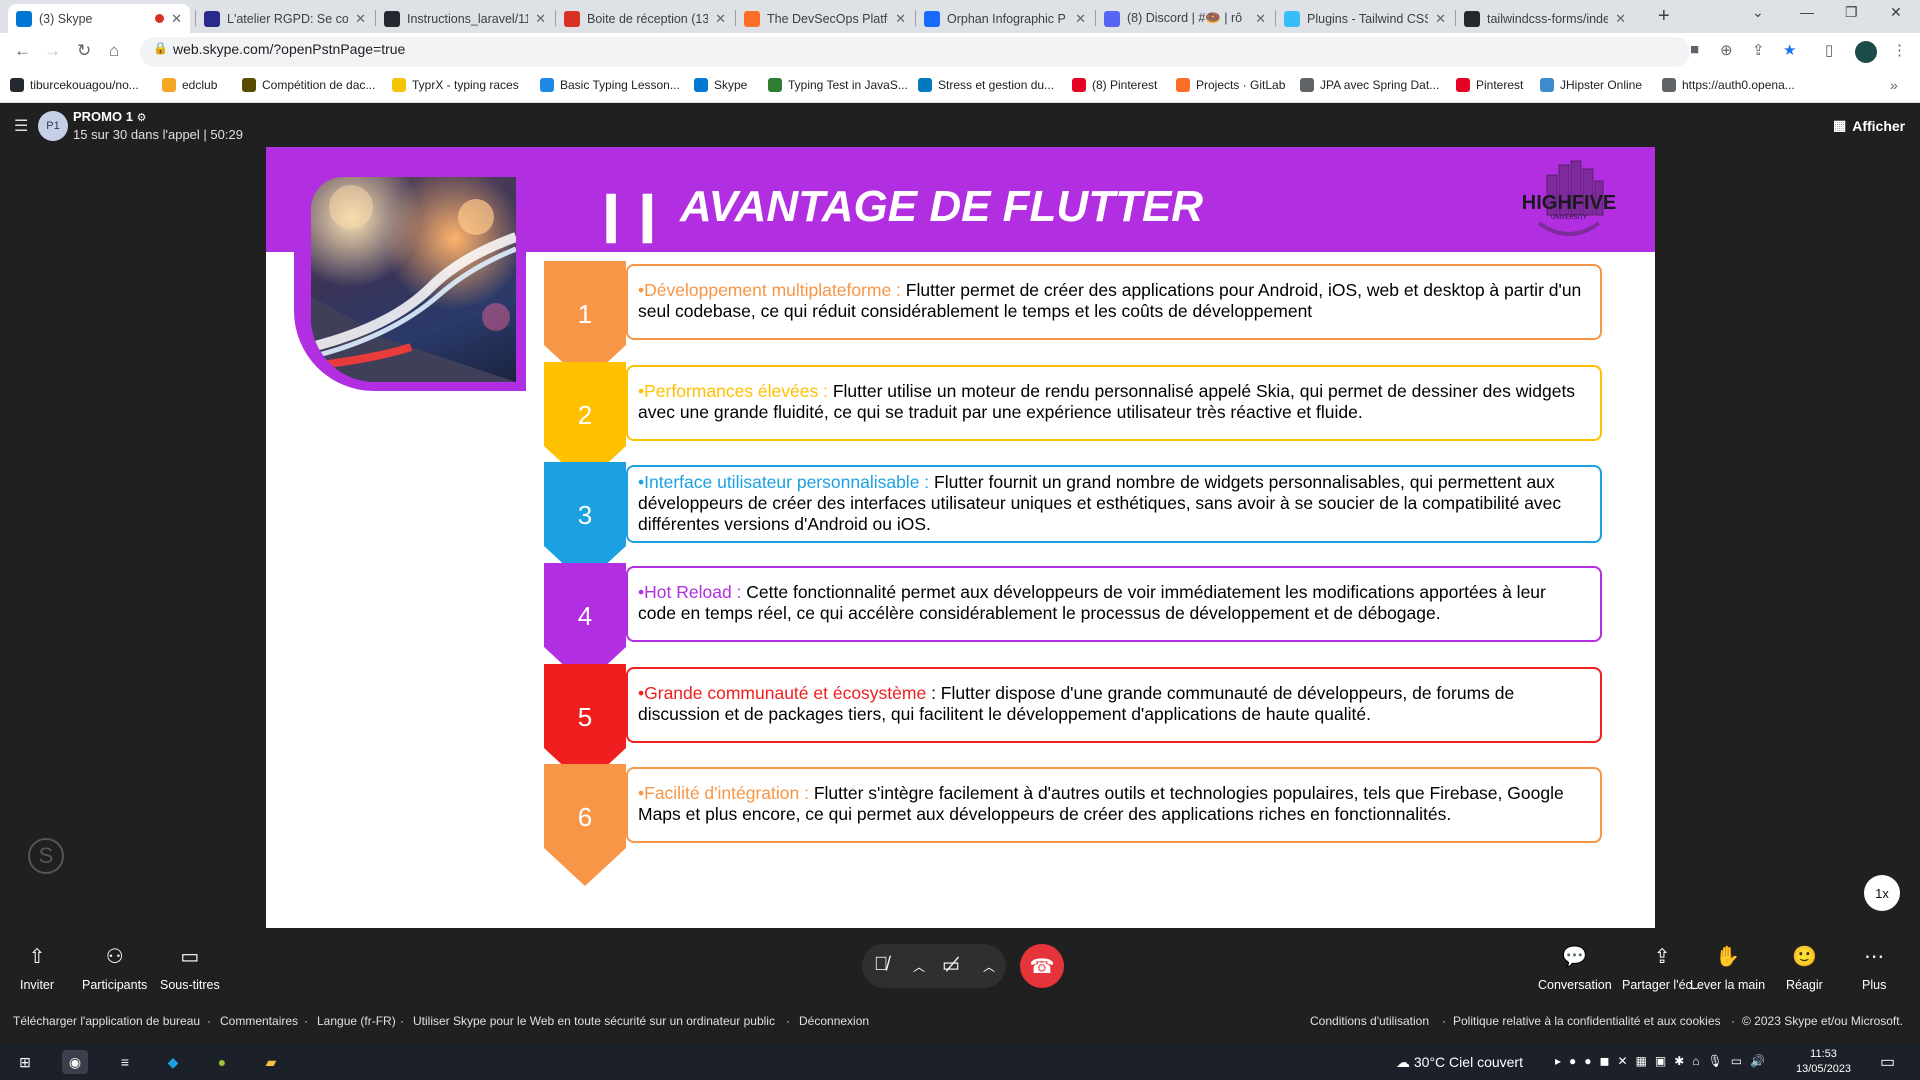  I want to click on new-tab-button: +, so click(1664, 16).